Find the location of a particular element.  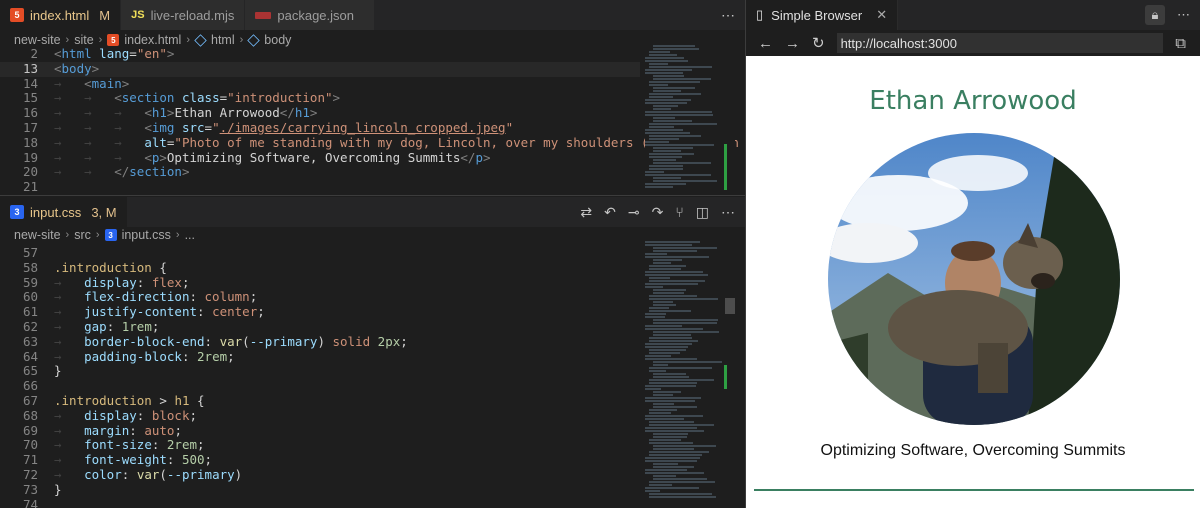

open-changes-icon: ⇄ is located at coordinates (586, 212).